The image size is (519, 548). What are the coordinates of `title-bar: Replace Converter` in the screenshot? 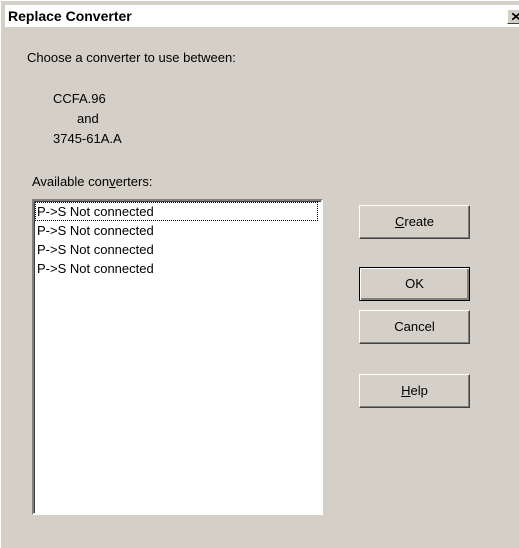 It's located at (262, 16).